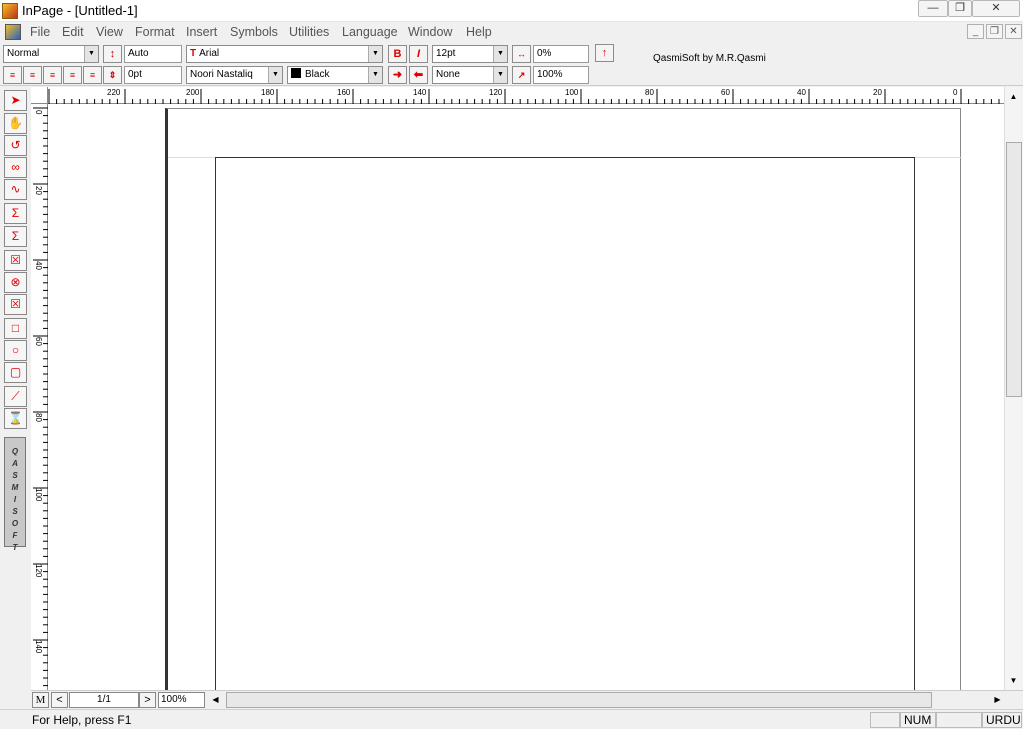  What do you see at coordinates (479, 32) in the screenshot?
I see `menu-help: Help` at bounding box center [479, 32].